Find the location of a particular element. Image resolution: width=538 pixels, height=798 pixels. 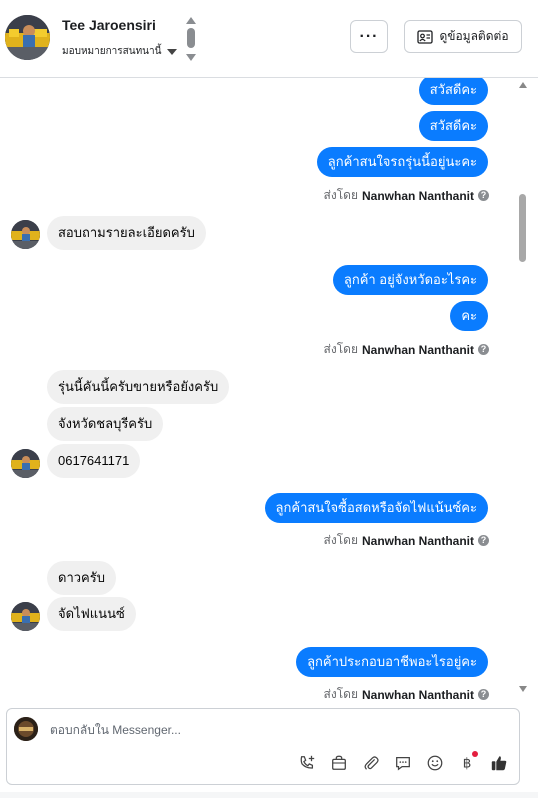

message-incoming: 0617641171 is located at coordinates (94, 461).